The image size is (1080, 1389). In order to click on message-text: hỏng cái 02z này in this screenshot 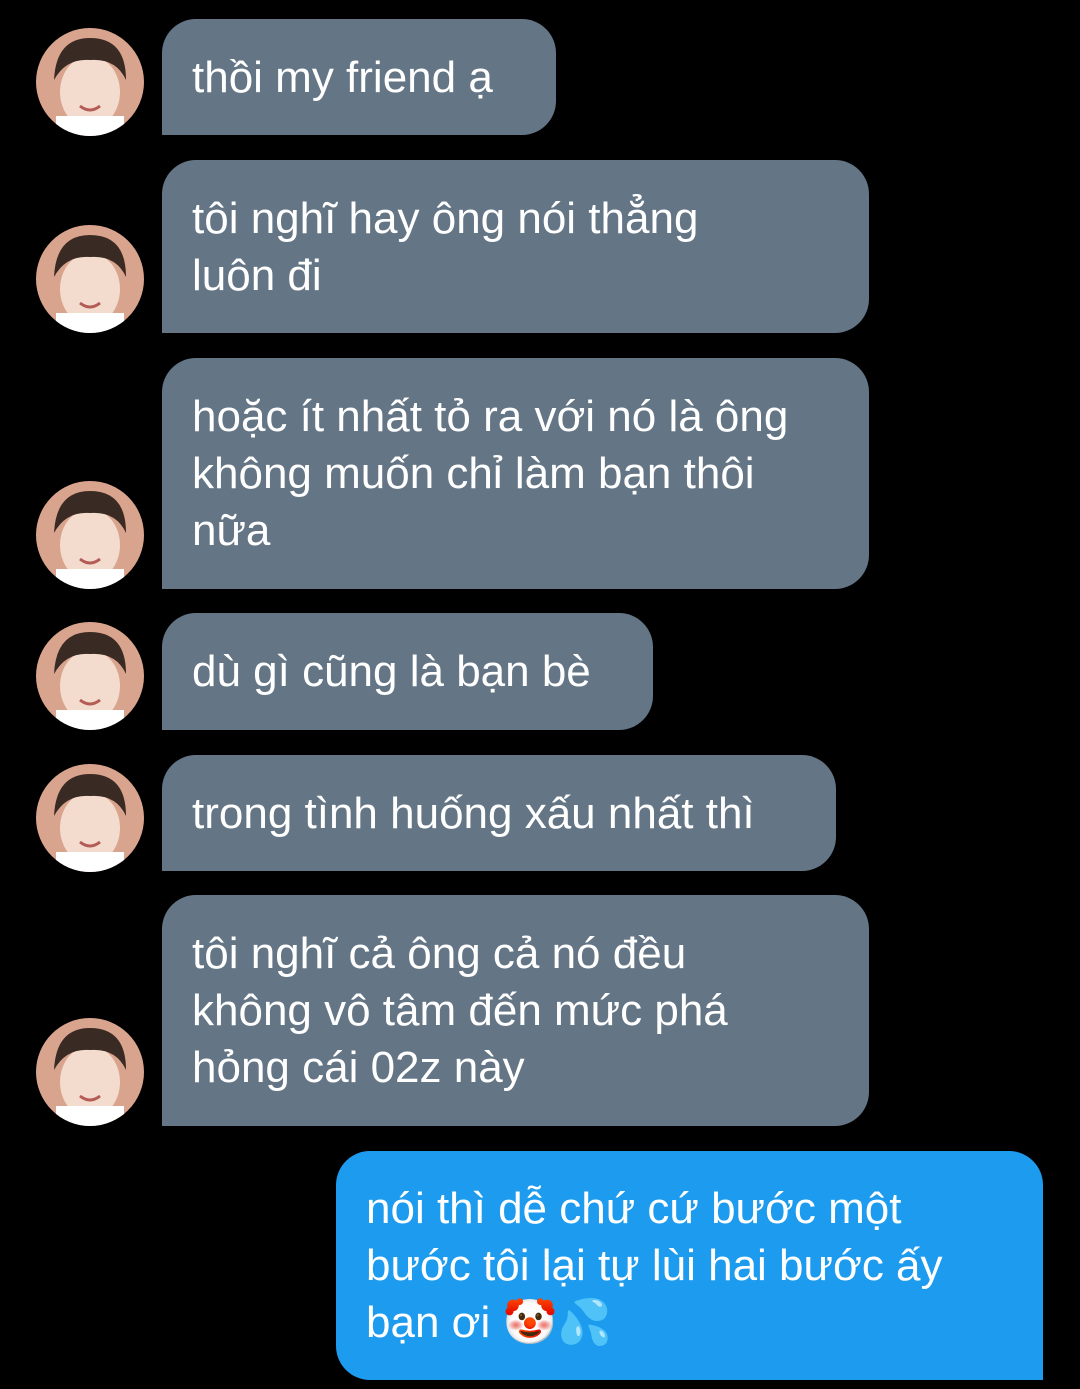, I will do `click(358, 1067)`.